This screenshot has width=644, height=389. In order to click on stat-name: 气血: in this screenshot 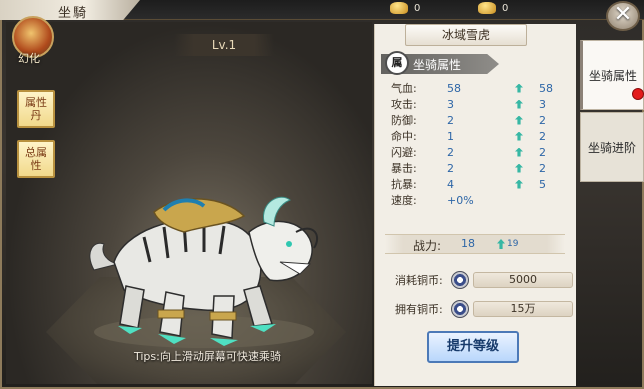, I will do `click(404, 88)`.